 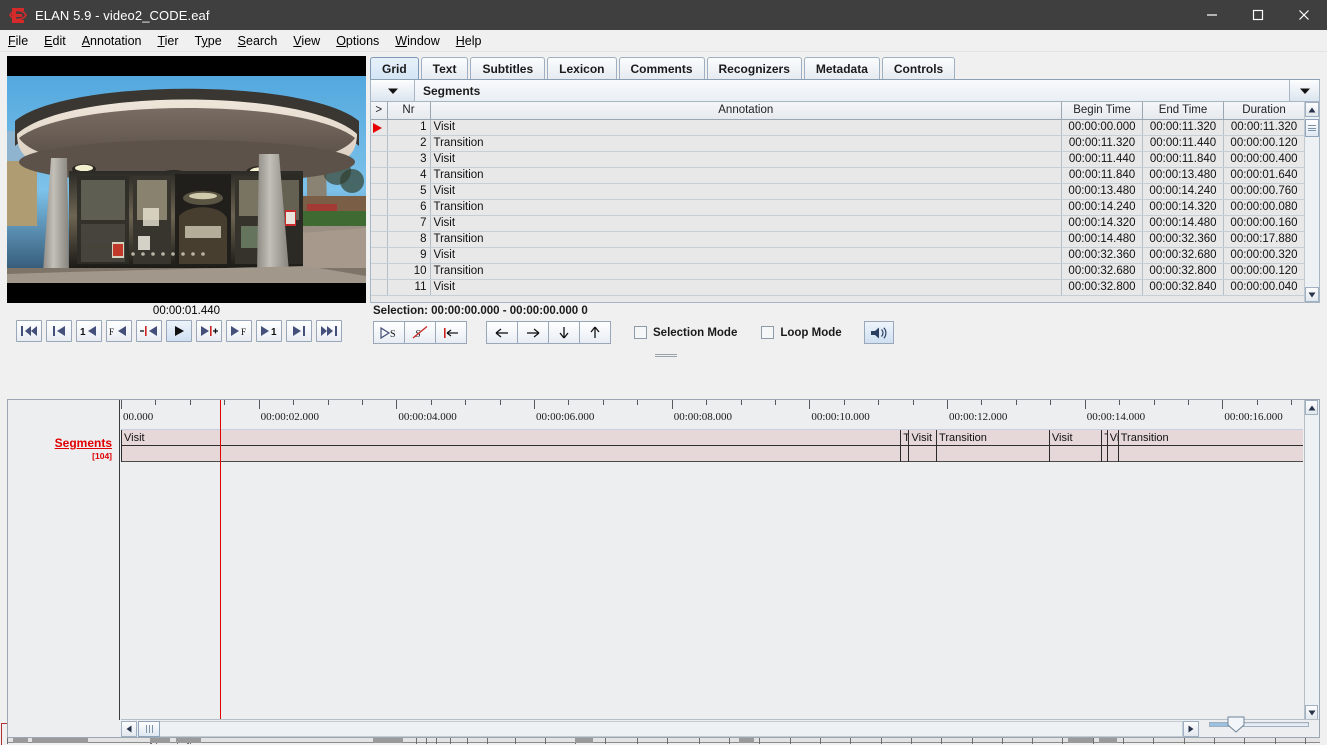 I want to click on go-to-end-button, so click(x=329, y=331).